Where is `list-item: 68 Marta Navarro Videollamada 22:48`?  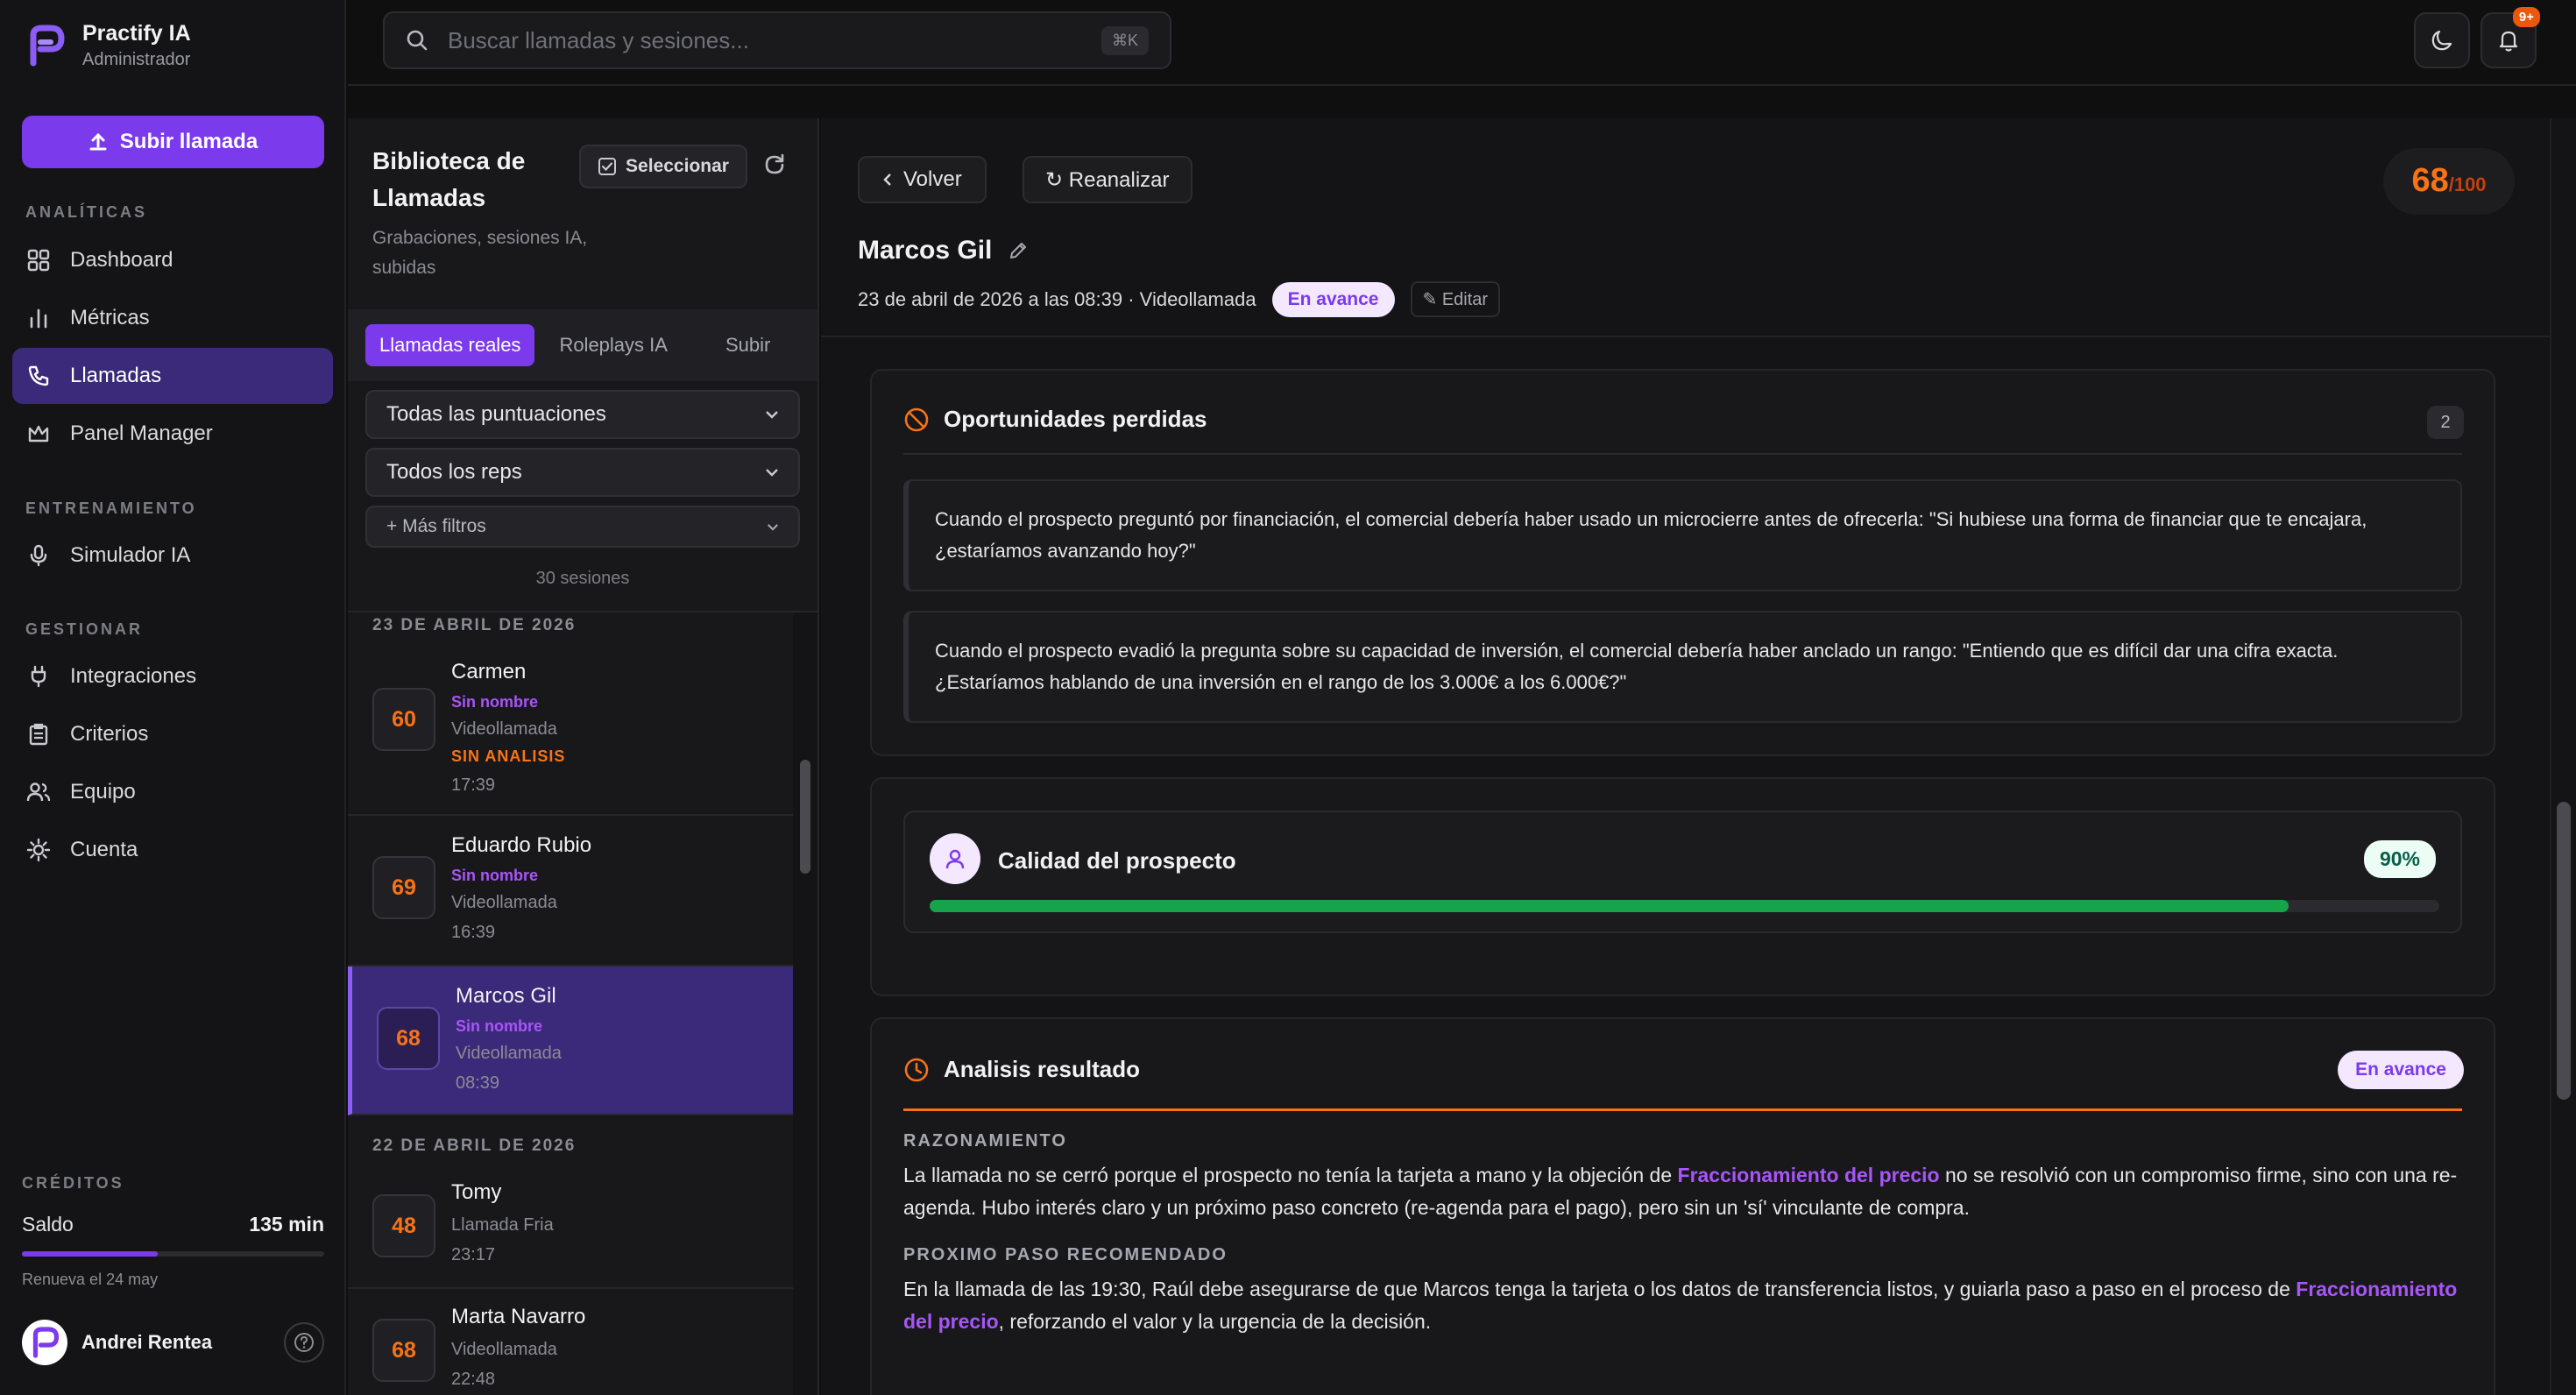 list-item: 68 Marta Navarro Videollamada 22:48 is located at coordinates (570, 1342).